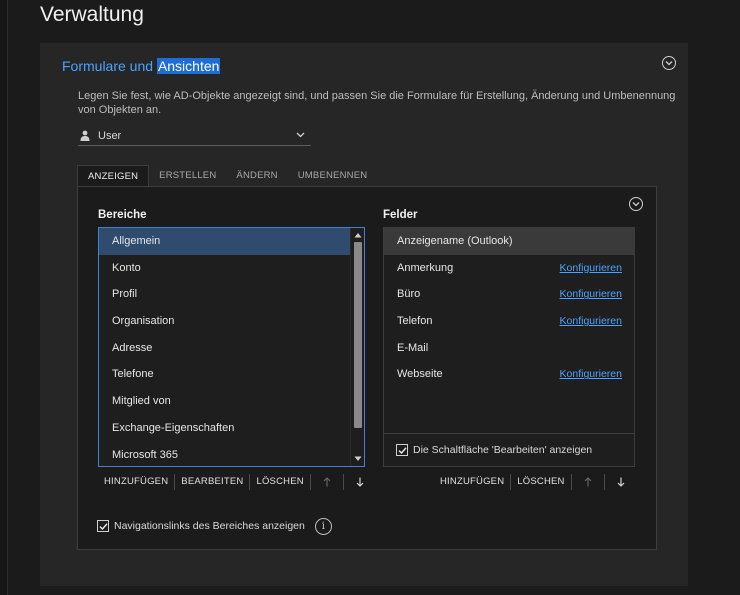 This screenshot has height=595, width=740. What do you see at coordinates (509, 321) in the screenshot?
I see `field-row: Telefon Konfigurieren` at bounding box center [509, 321].